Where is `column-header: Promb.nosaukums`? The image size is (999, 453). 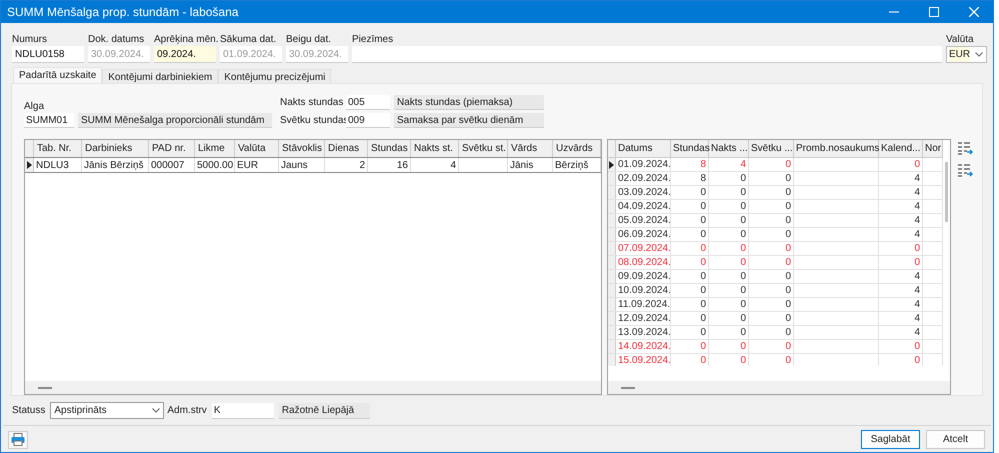
column-header: Promb.nosaukums is located at coordinates (836, 148).